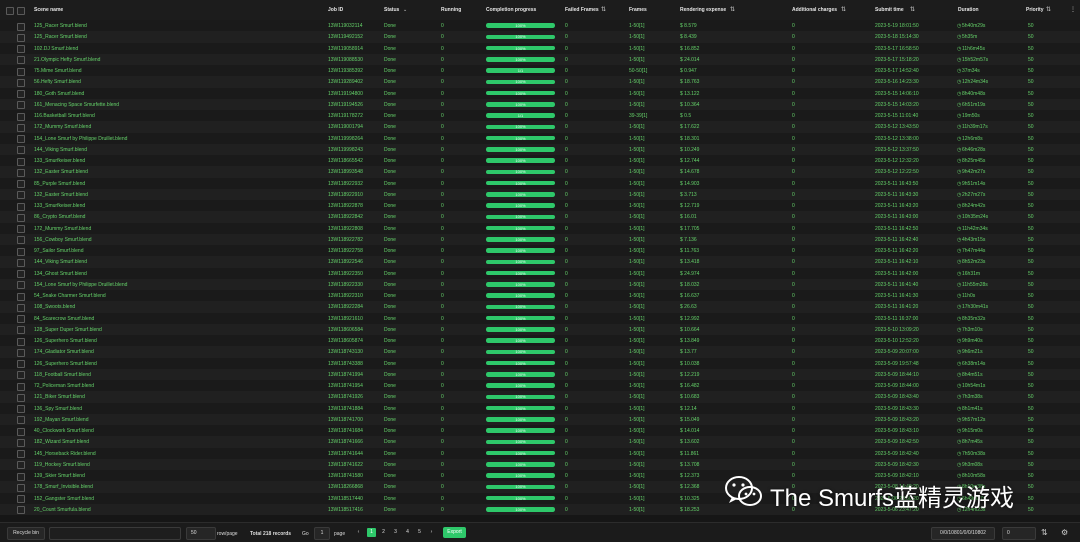 This screenshot has width=1080, height=542. Describe the element at coordinates (68, 330) in the screenshot. I see `scene-name-cell: 128_Super Duper Smurf.blend` at that location.